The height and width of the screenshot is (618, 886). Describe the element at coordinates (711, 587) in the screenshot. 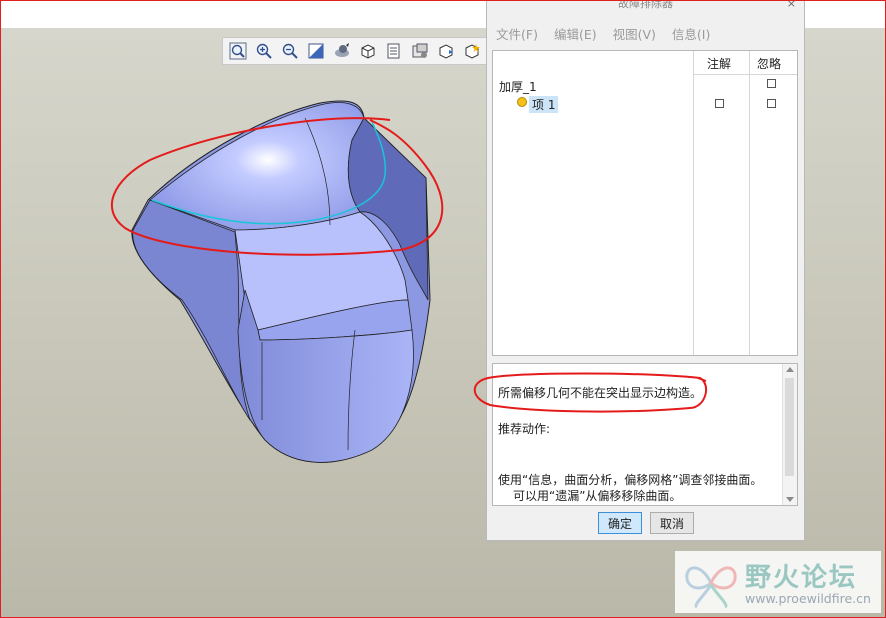

I see `butterfly-logo-icon` at that location.